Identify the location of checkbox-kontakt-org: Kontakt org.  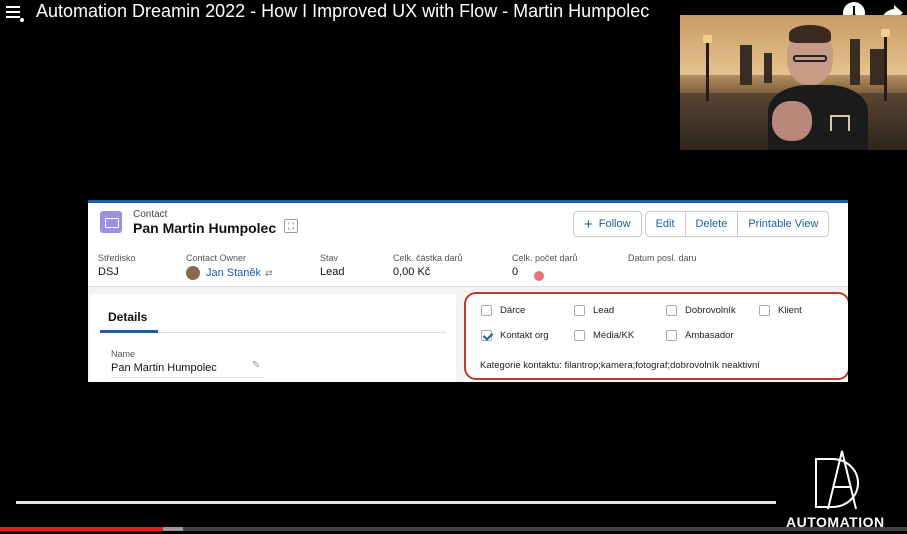
(515, 335).